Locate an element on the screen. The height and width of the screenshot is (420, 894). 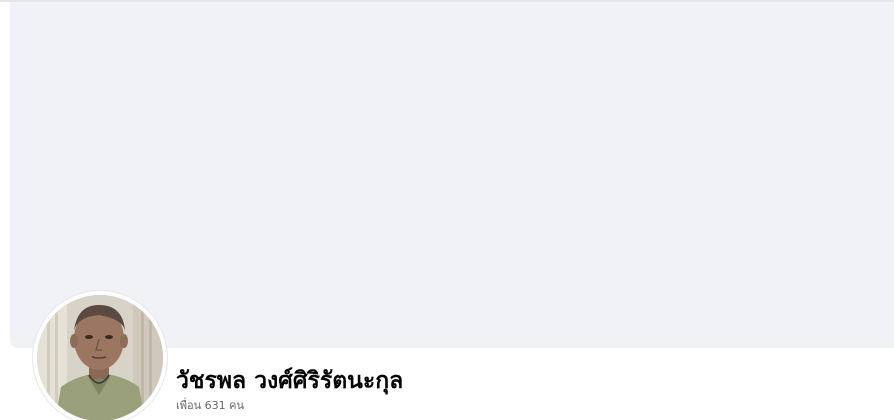
profile-name: วัชรพล วงศ์ศิริรัตนะกุล is located at coordinates (289, 381).